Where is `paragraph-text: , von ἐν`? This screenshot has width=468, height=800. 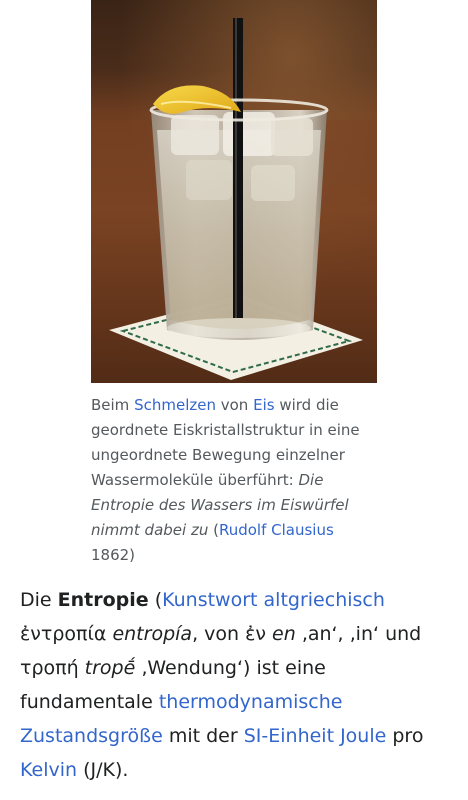 paragraph-text: , von ἐν is located at coordinates (232, 634).